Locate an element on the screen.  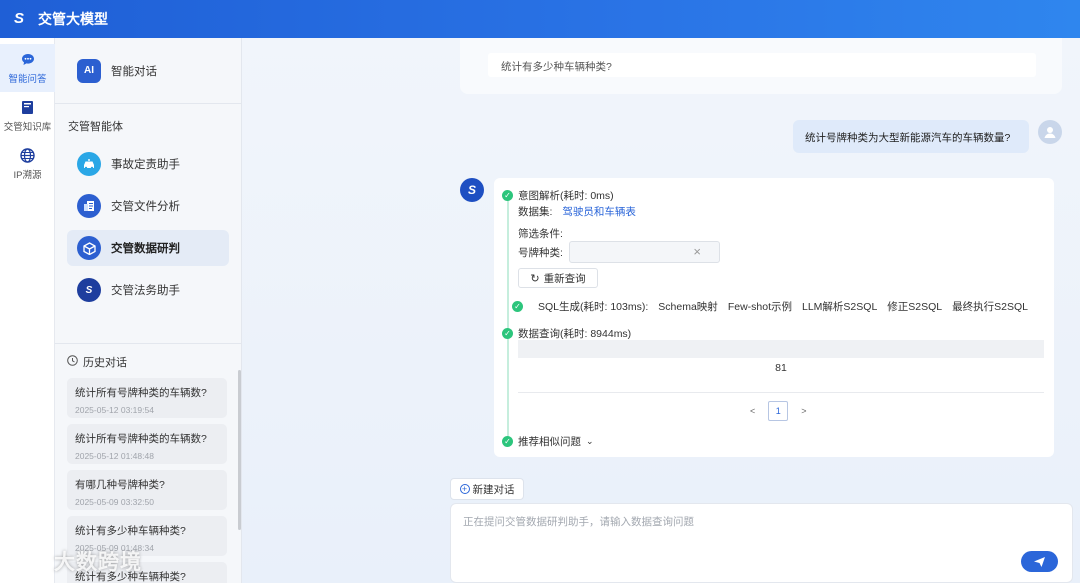
sql-tag: Schema映射 is located at coordinates (688, 306).